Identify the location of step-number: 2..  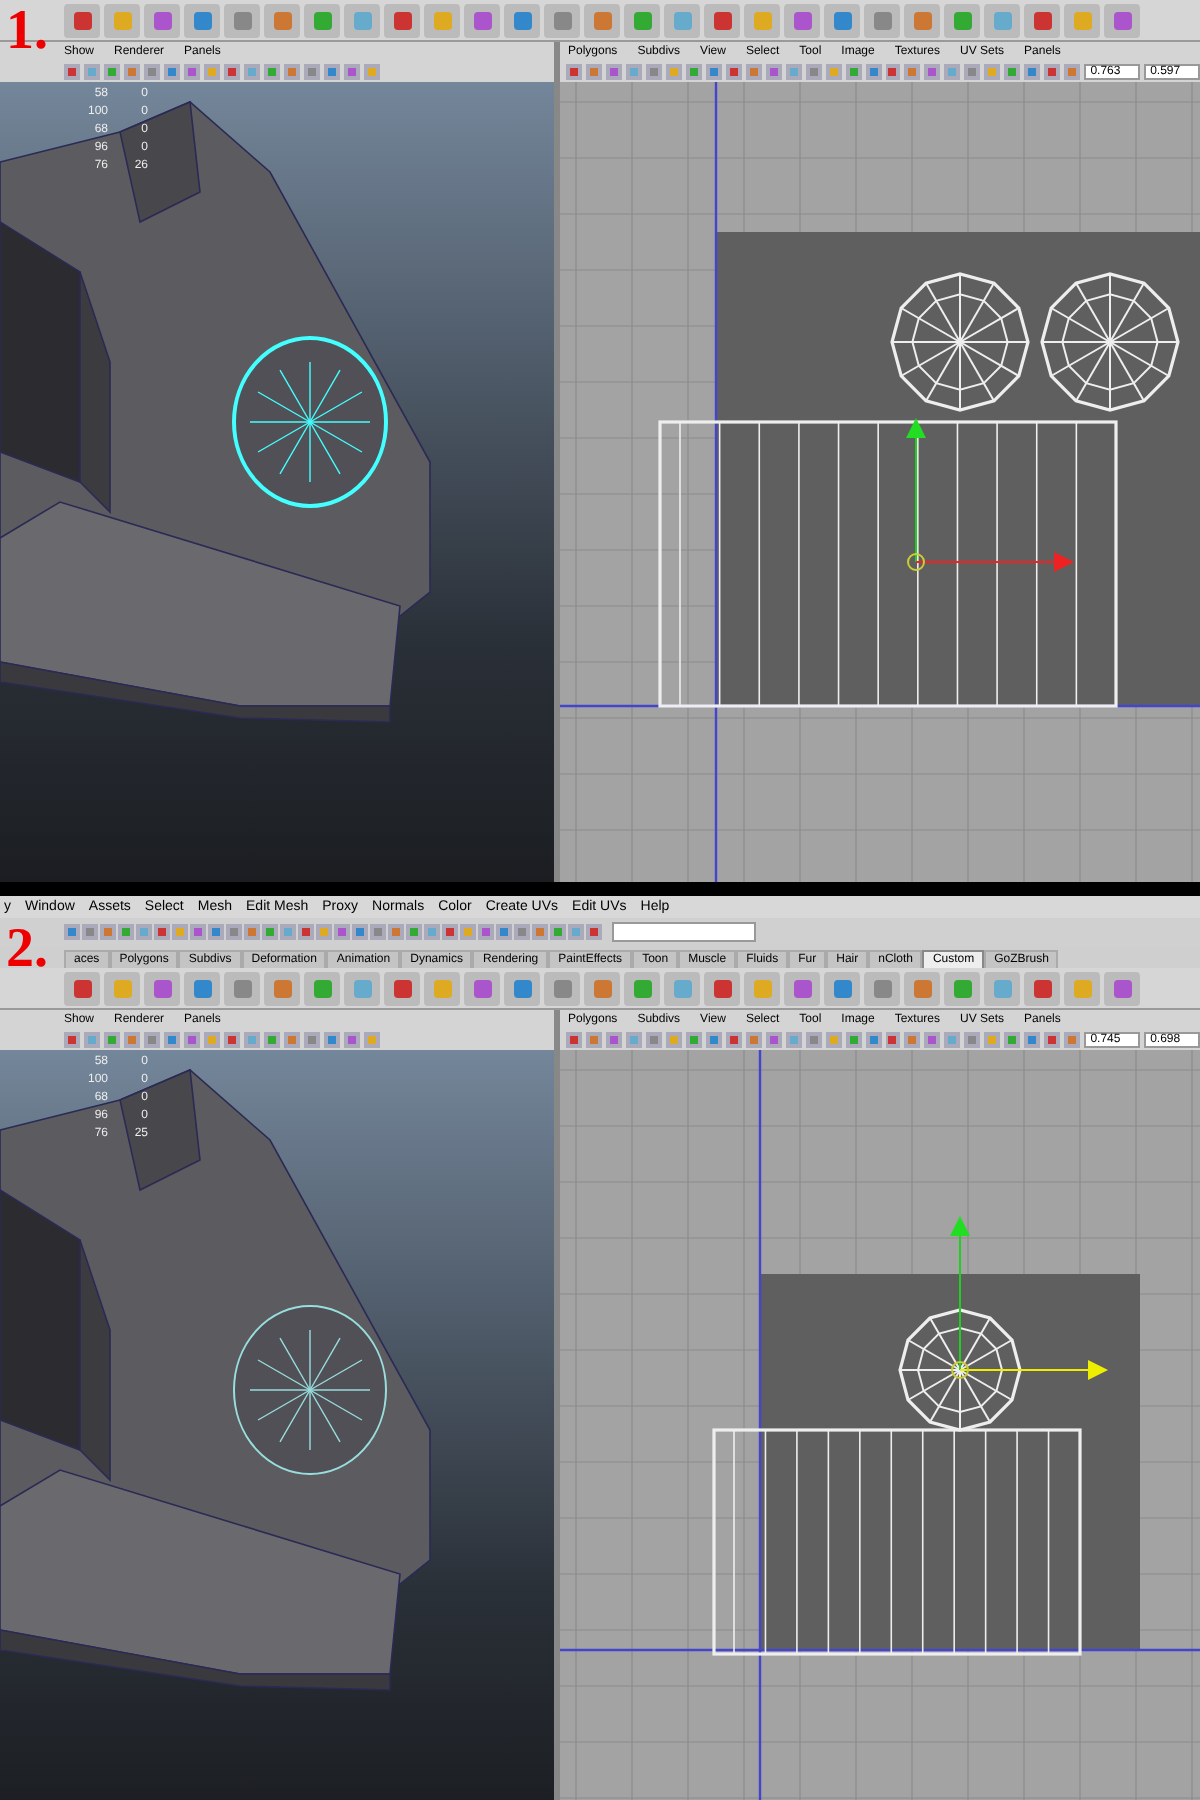
(28, 950).